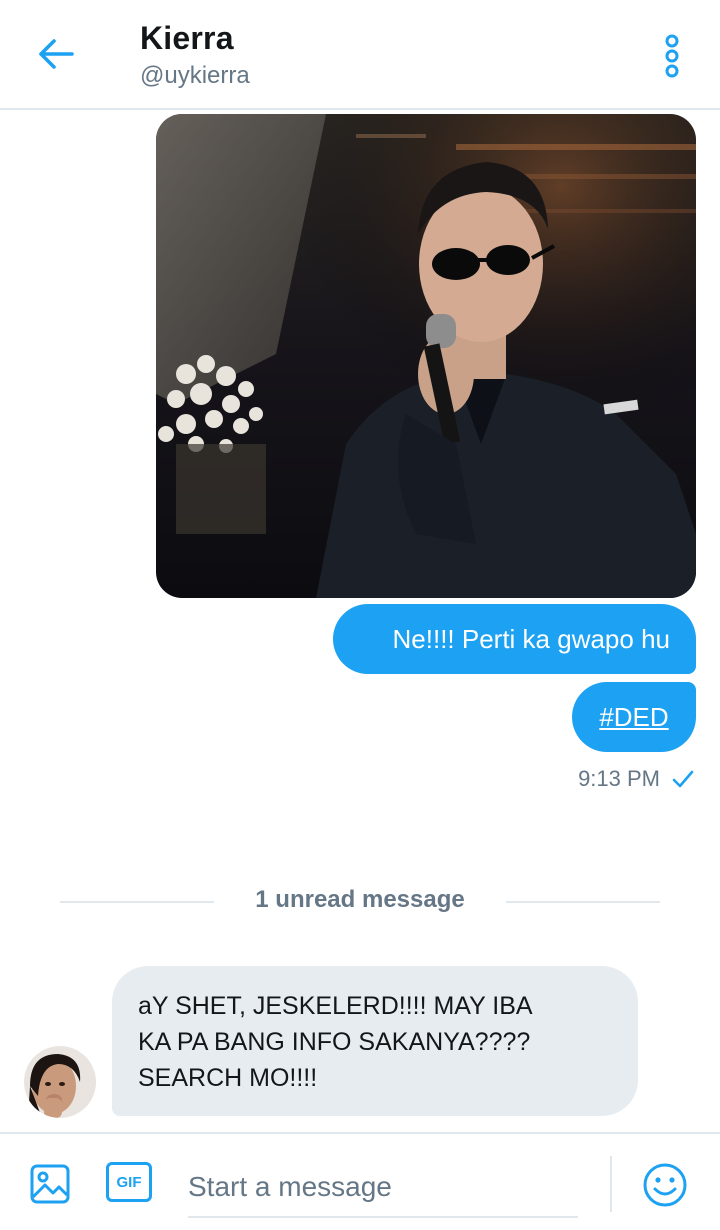 This screenshot has width=720, height=1230. I want to click on message-status: 9:13 PM, so click(636, 779).